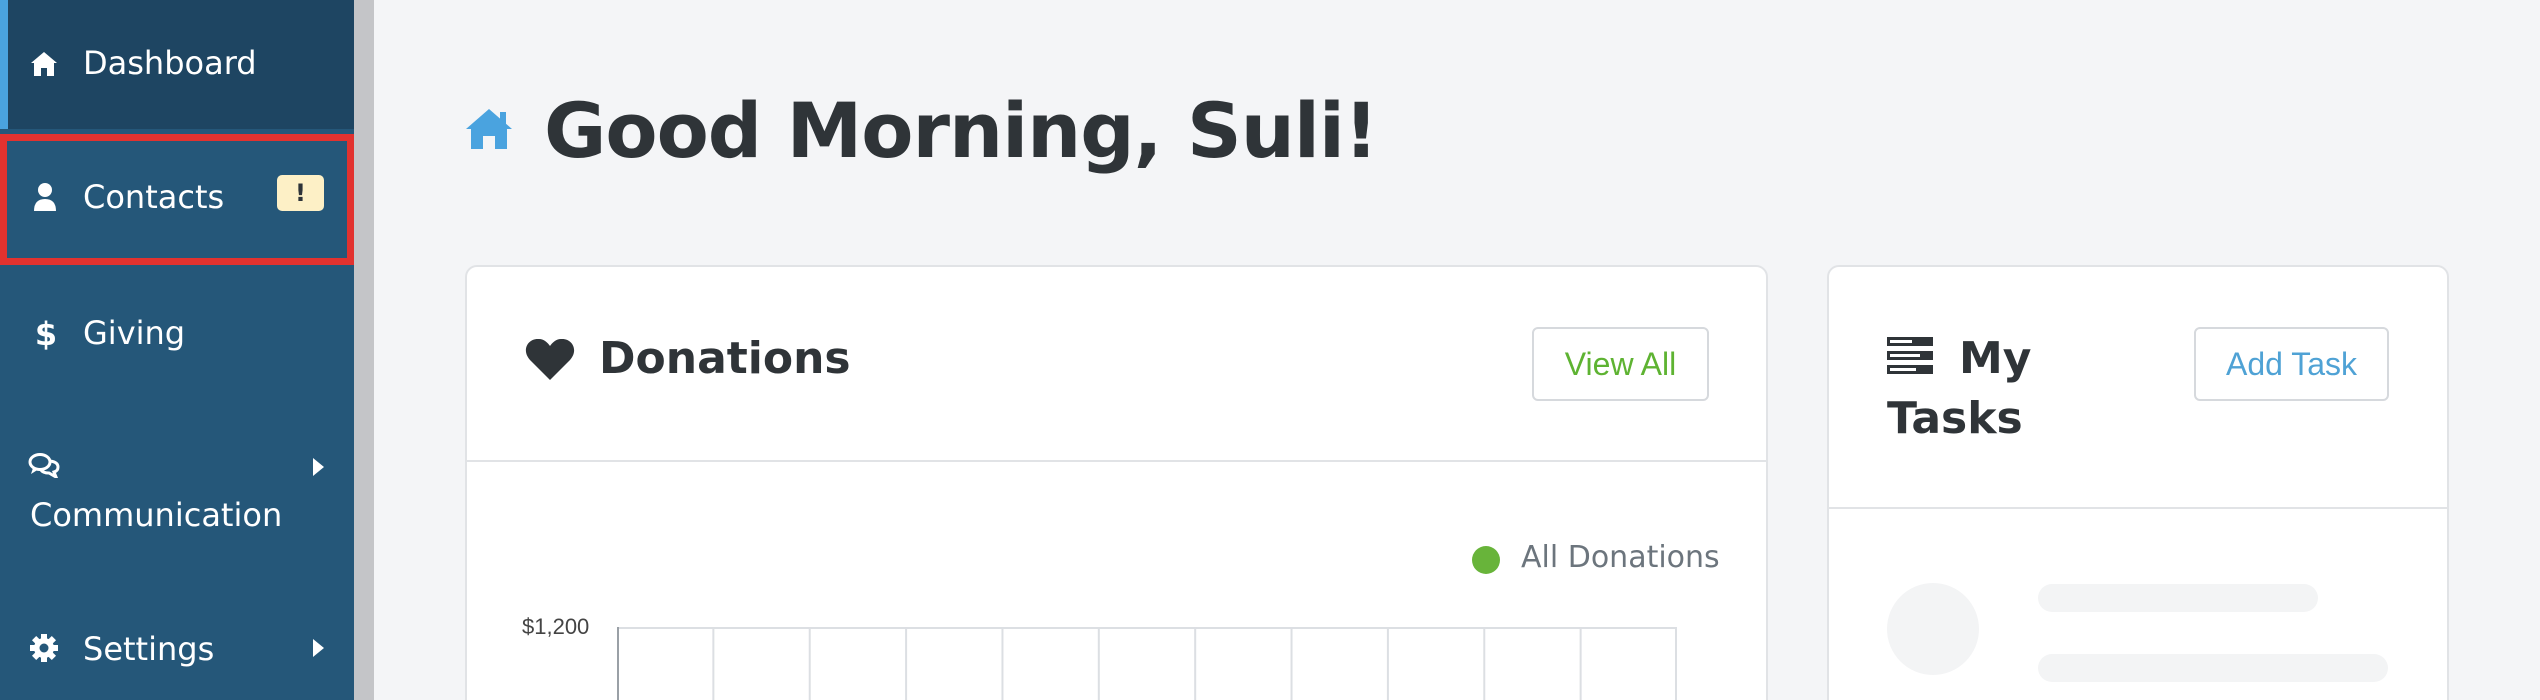 The image size is (2540, 700). I want to click on sidebar-item-settings: Settings, so click(177, 650).